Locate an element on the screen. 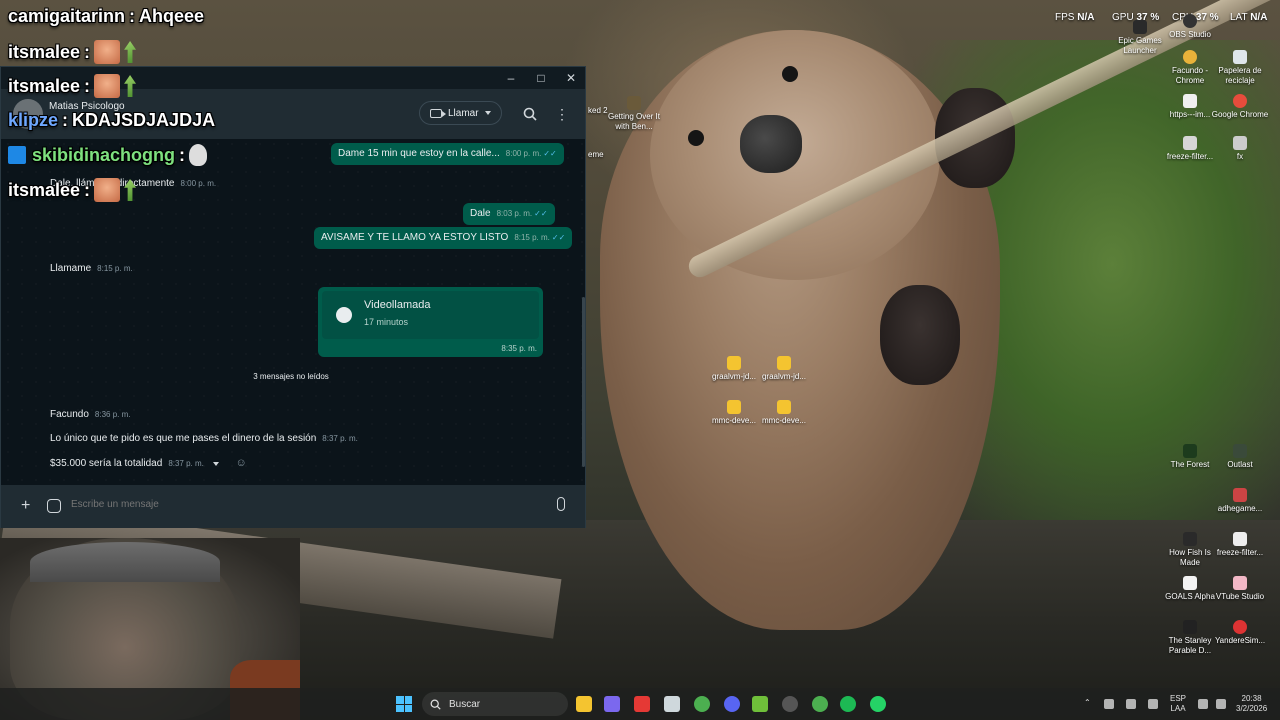  tray-overflow-icon: ⌃ is located at coordinates (1087, 703).